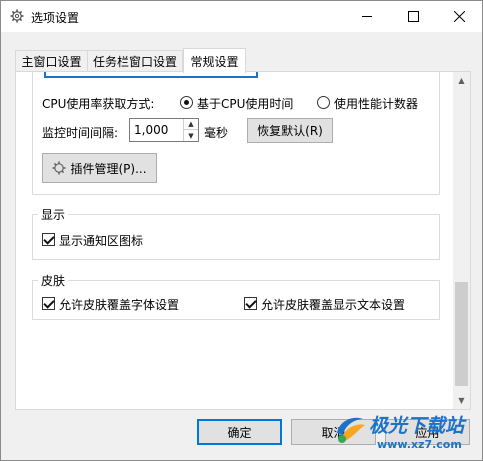 The width and height of the screenshot is (483, 461). I want to click on arrow-down-icon: ▼, so click(191, 135).